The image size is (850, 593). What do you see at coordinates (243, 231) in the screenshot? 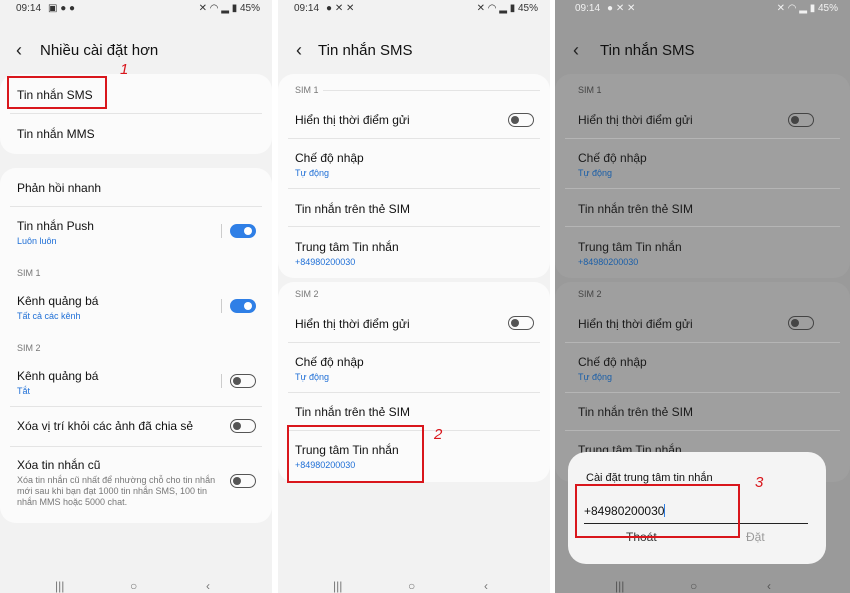
I see `push-toggle` at bounding box center [243, 231].